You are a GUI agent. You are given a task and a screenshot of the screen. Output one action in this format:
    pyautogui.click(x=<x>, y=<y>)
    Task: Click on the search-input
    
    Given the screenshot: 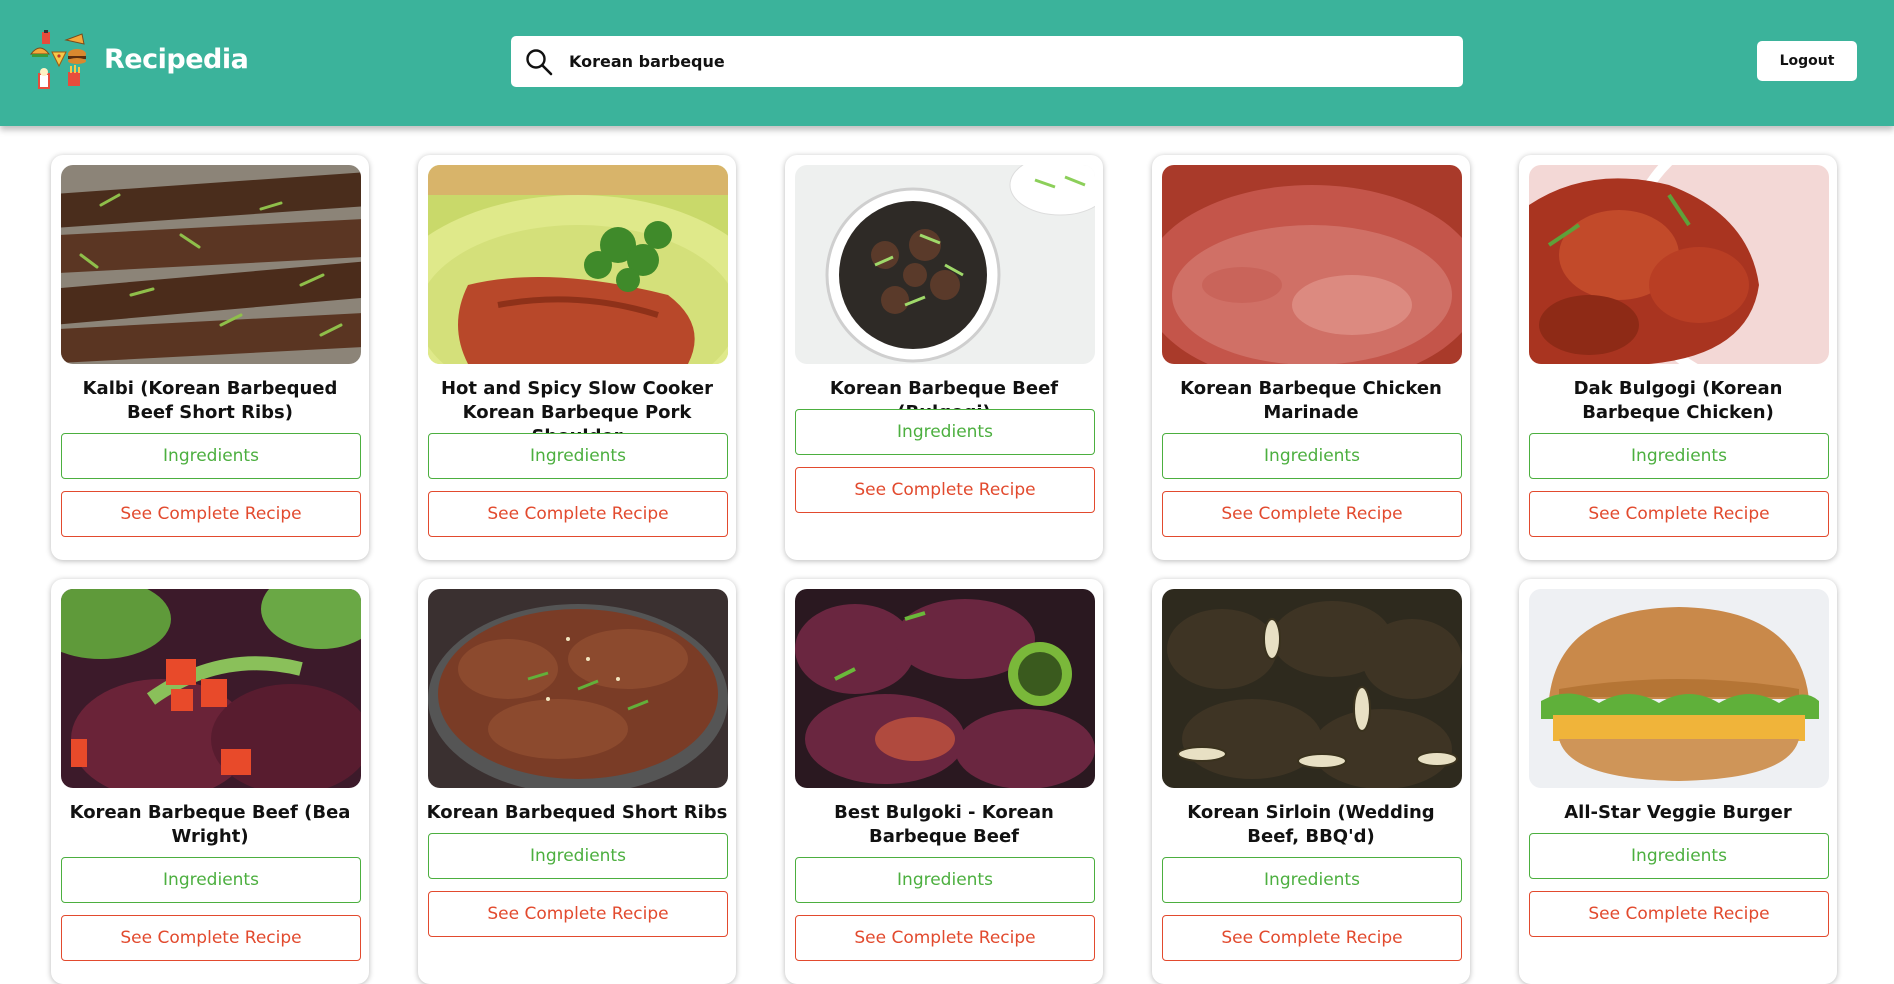 What is the action you would take?
    pyautogui.click(x=999, y=61)
    